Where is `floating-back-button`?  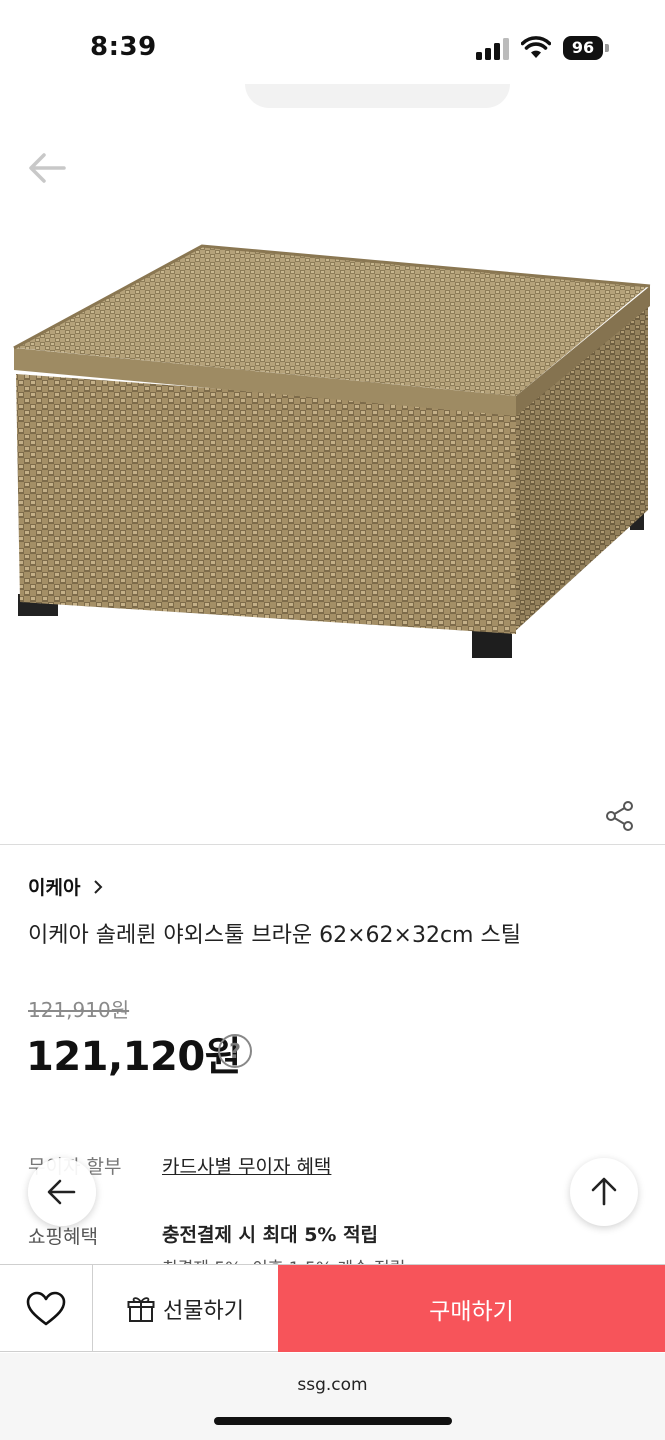 floating-back-button is located at coordinates (62, 1192).